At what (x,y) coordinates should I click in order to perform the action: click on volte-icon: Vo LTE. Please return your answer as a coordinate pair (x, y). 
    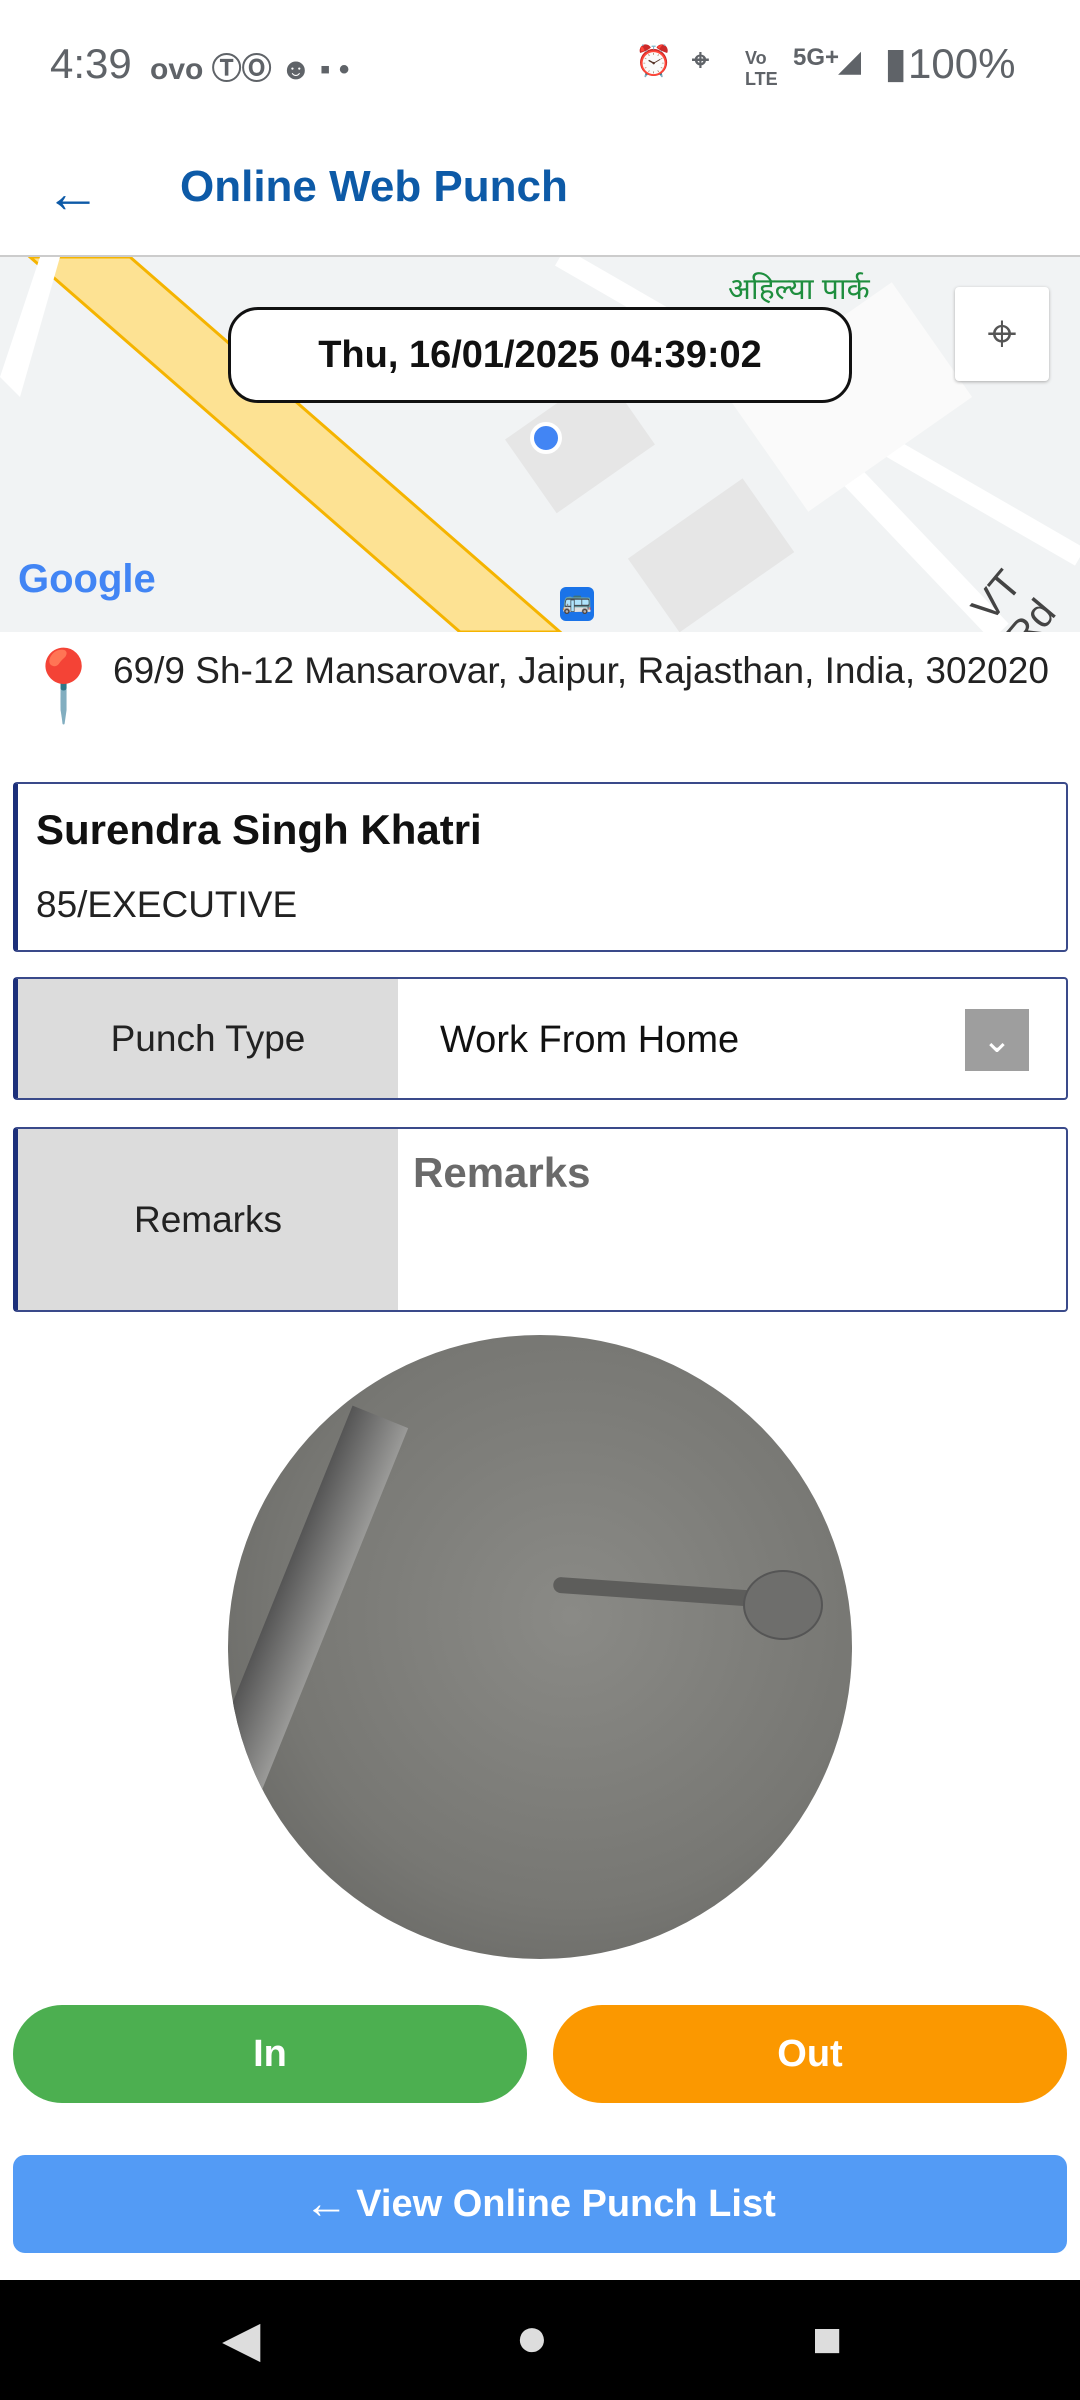
    Looking at the image, I should click on (761, 68).